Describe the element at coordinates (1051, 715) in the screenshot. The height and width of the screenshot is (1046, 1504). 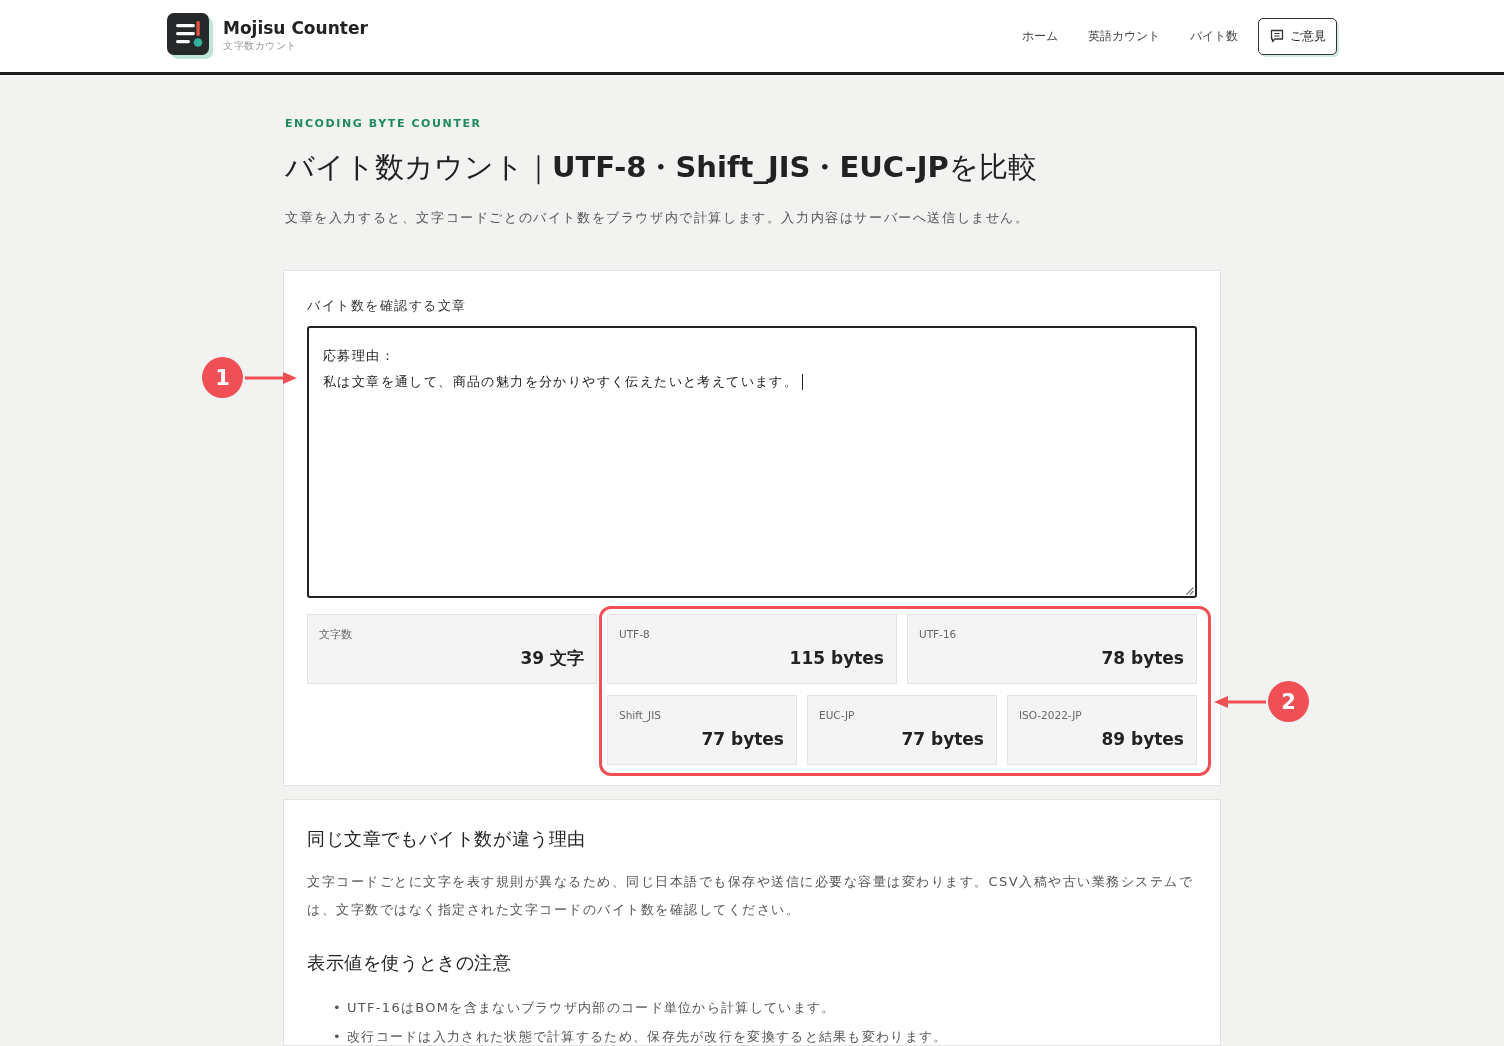
I see `stat-label: ISO-2022-JP` at that location.